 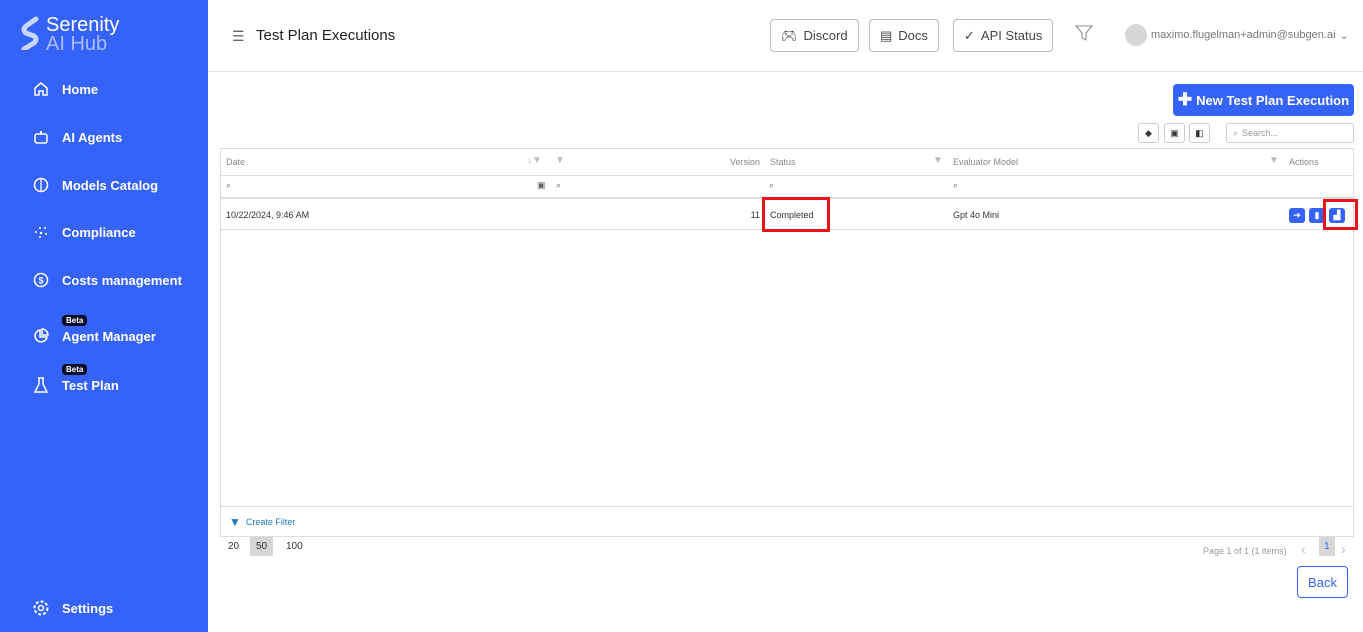 I want to click on docs-label: Docs, so click(x=913, y=35).